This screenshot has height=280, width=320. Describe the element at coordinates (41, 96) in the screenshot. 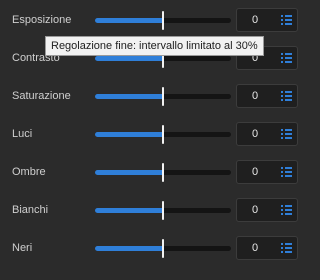

I see `slider-label: Saturazione` at that location.